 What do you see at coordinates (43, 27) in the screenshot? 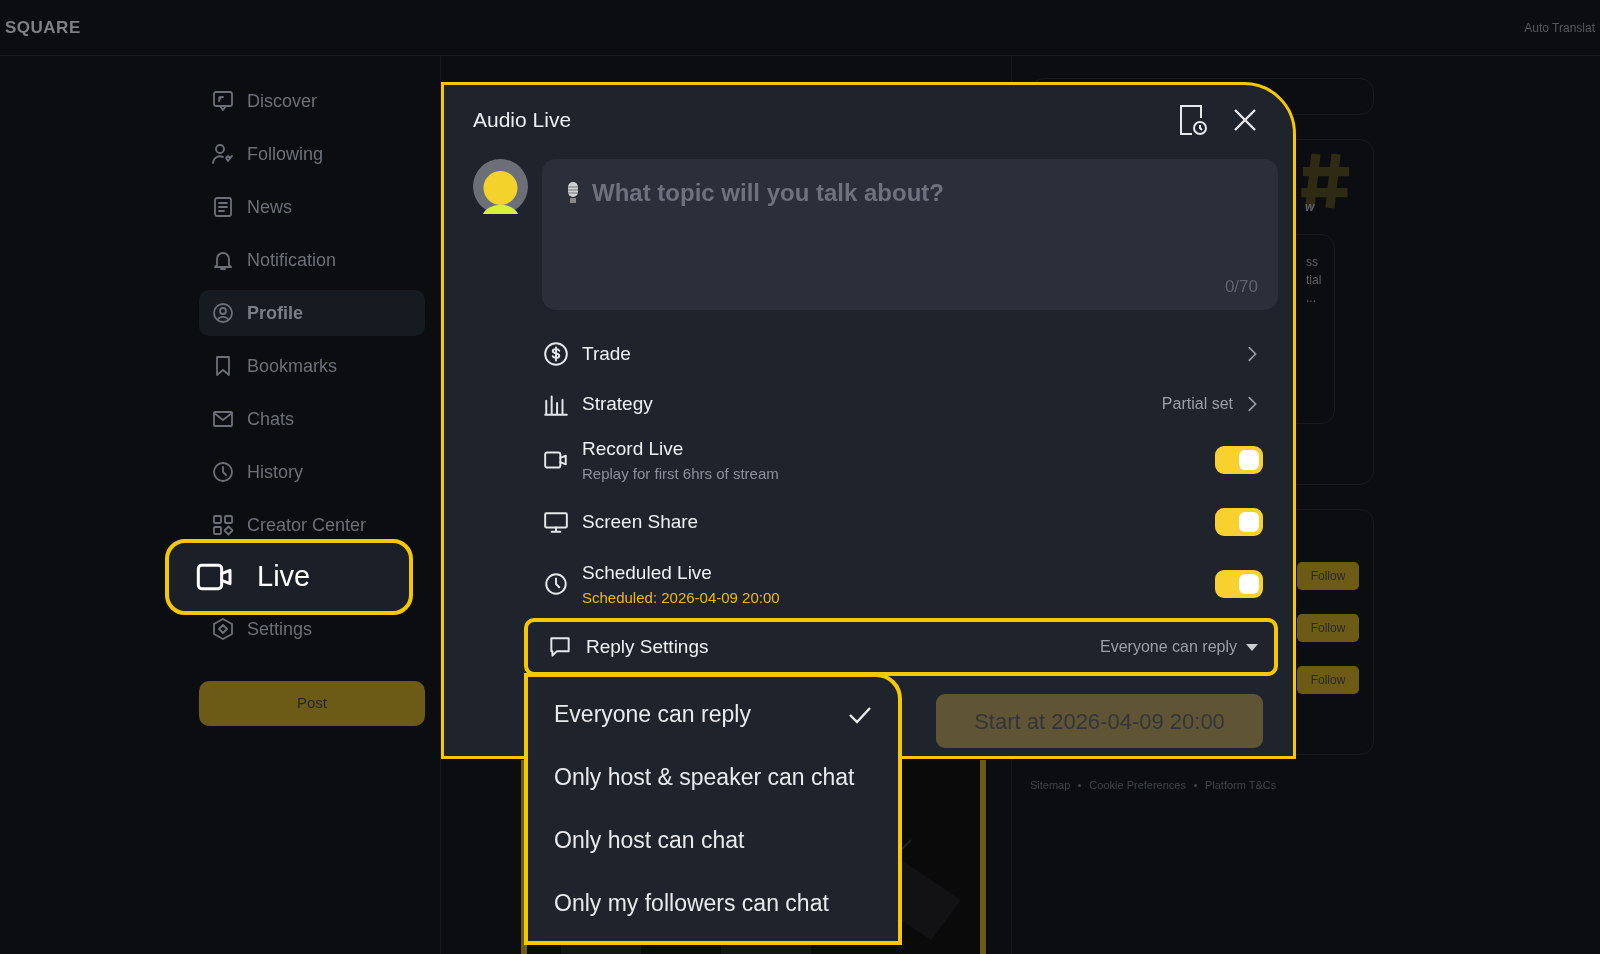
I see `brand-logo: SQUARE` at bounding box center [43, 27].